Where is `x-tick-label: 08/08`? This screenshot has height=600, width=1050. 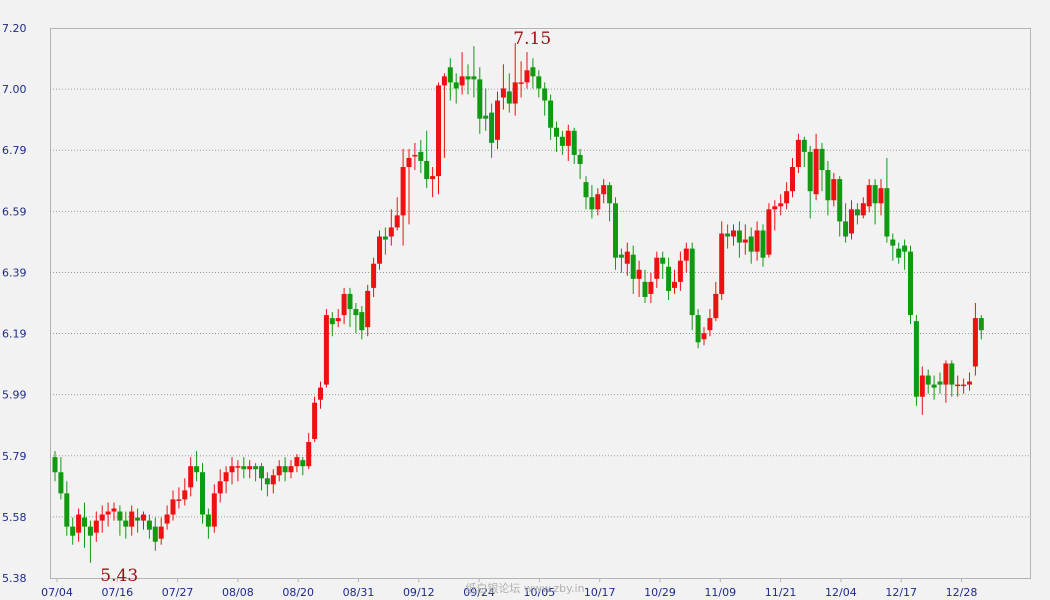
x-tick-label: 08/08 is located at coordinates (238, 592).